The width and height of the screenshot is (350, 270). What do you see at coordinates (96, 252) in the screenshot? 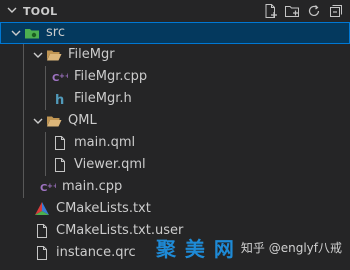
I see `tree-item-label: instance.qrc` at bounding box center [96, 252].